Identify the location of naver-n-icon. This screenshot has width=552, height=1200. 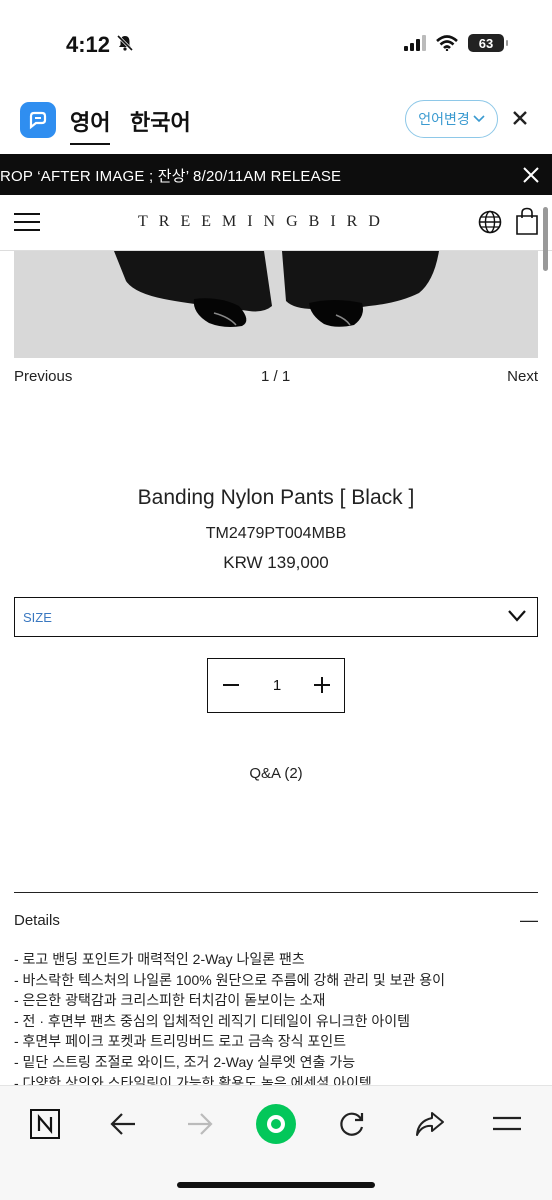
(45, 1124).